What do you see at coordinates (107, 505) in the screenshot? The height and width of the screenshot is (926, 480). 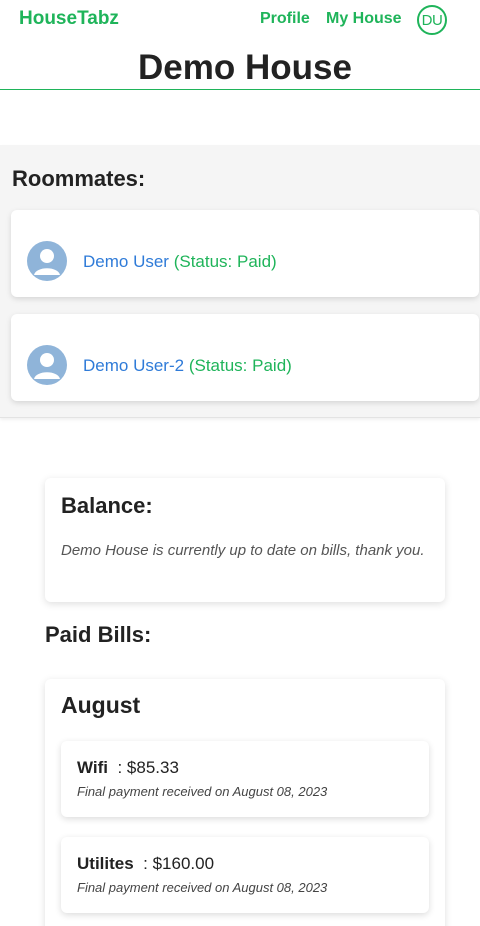 I see `balance-heading: Balance:` at bounding box center [107, 505].